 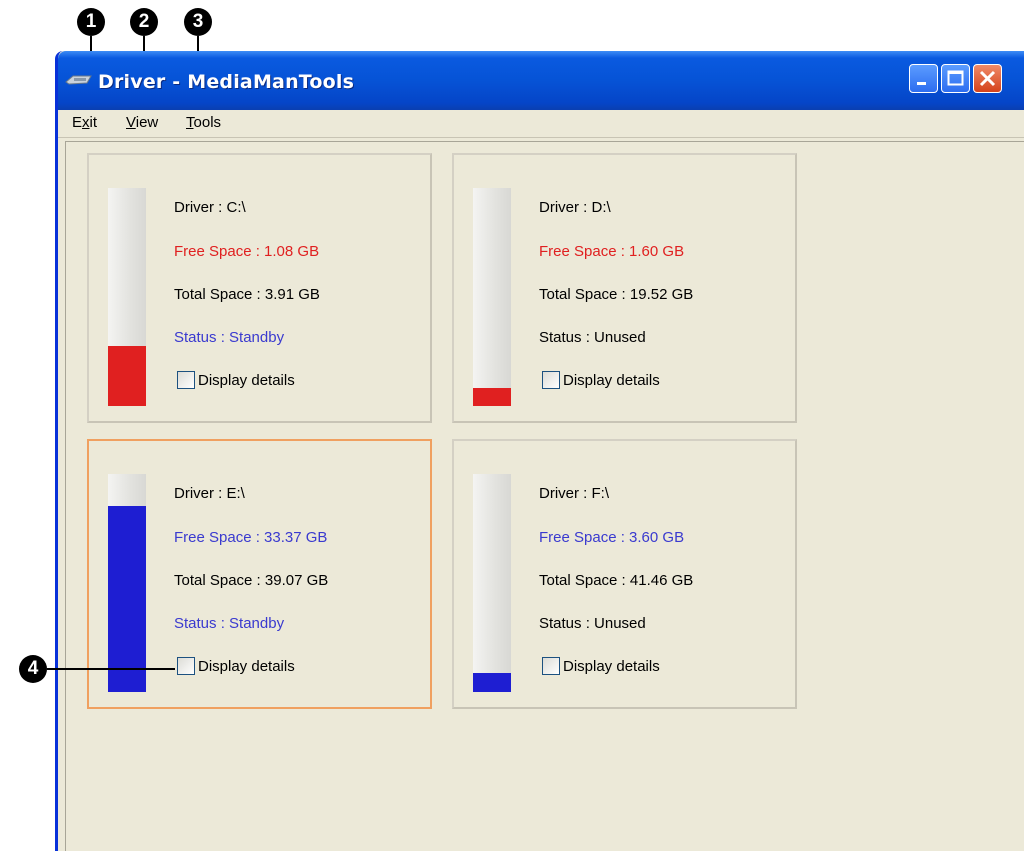 I want to click on callout-4: 4, so click(x=33, y=669).